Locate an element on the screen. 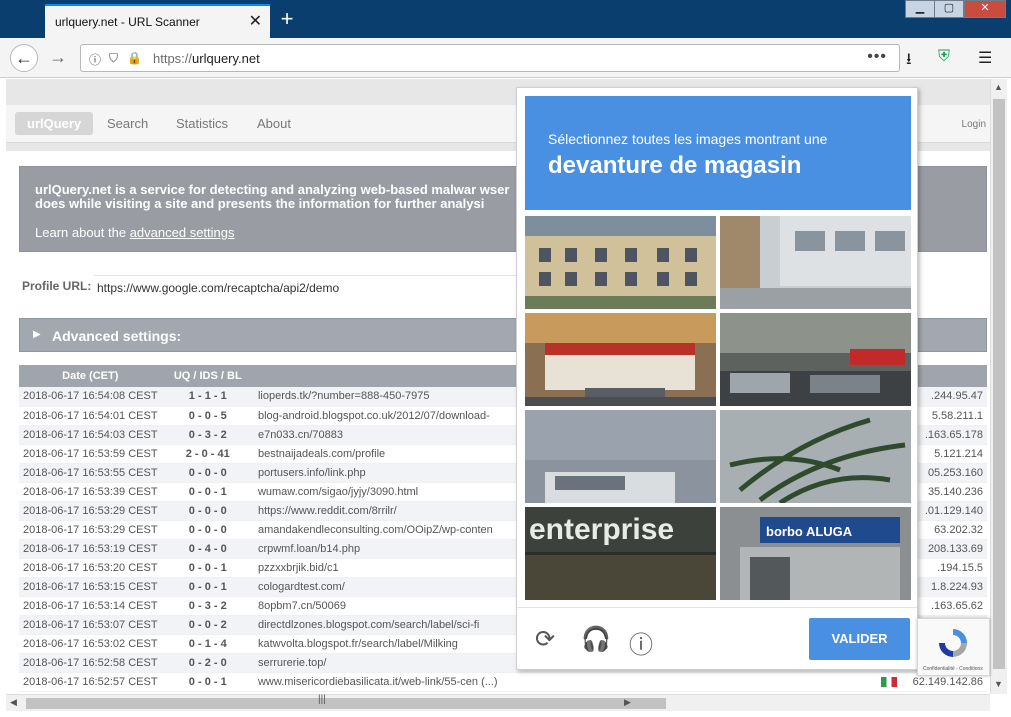 Image resolution: width=1011 pixels, height=717 pixels. caret-right-icon: ▶ is located at coordinates (37, 334).